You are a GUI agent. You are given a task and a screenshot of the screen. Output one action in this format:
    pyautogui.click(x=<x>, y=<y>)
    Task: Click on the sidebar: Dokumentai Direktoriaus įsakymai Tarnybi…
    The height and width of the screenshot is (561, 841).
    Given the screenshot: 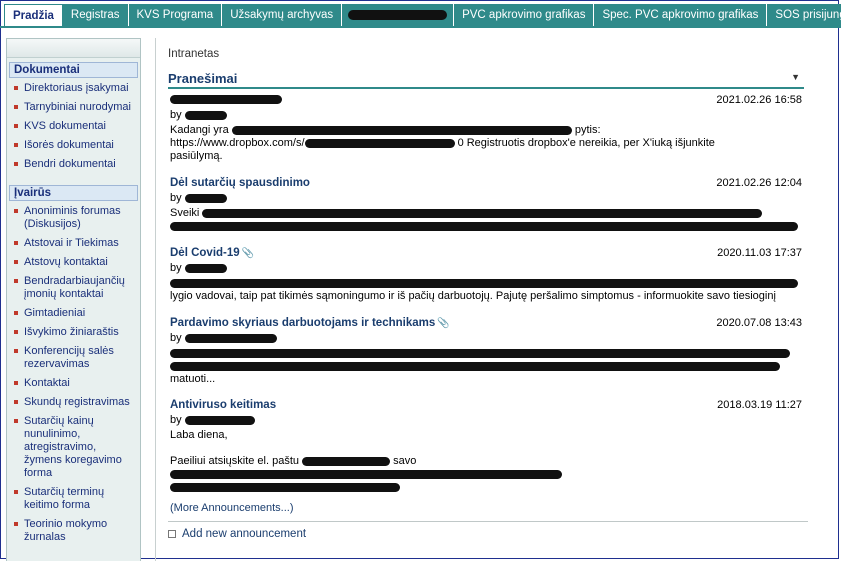 What is the action you would take?
    pyautogui.click(x=73, y=299)
    